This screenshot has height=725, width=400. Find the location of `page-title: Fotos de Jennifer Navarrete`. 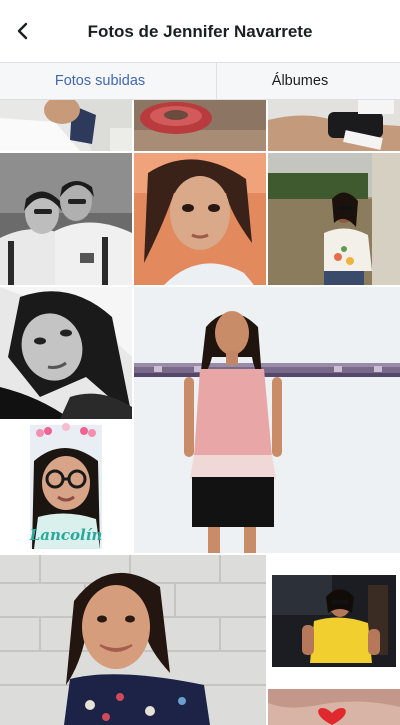

page-title: Fotos de Jennifer Navarrete is located at coordinates (200, 31).